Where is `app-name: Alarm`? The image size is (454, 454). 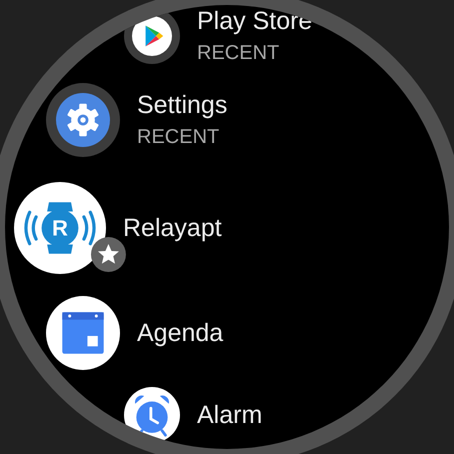 app-name: Alarm is located at coordinates (229, 415).